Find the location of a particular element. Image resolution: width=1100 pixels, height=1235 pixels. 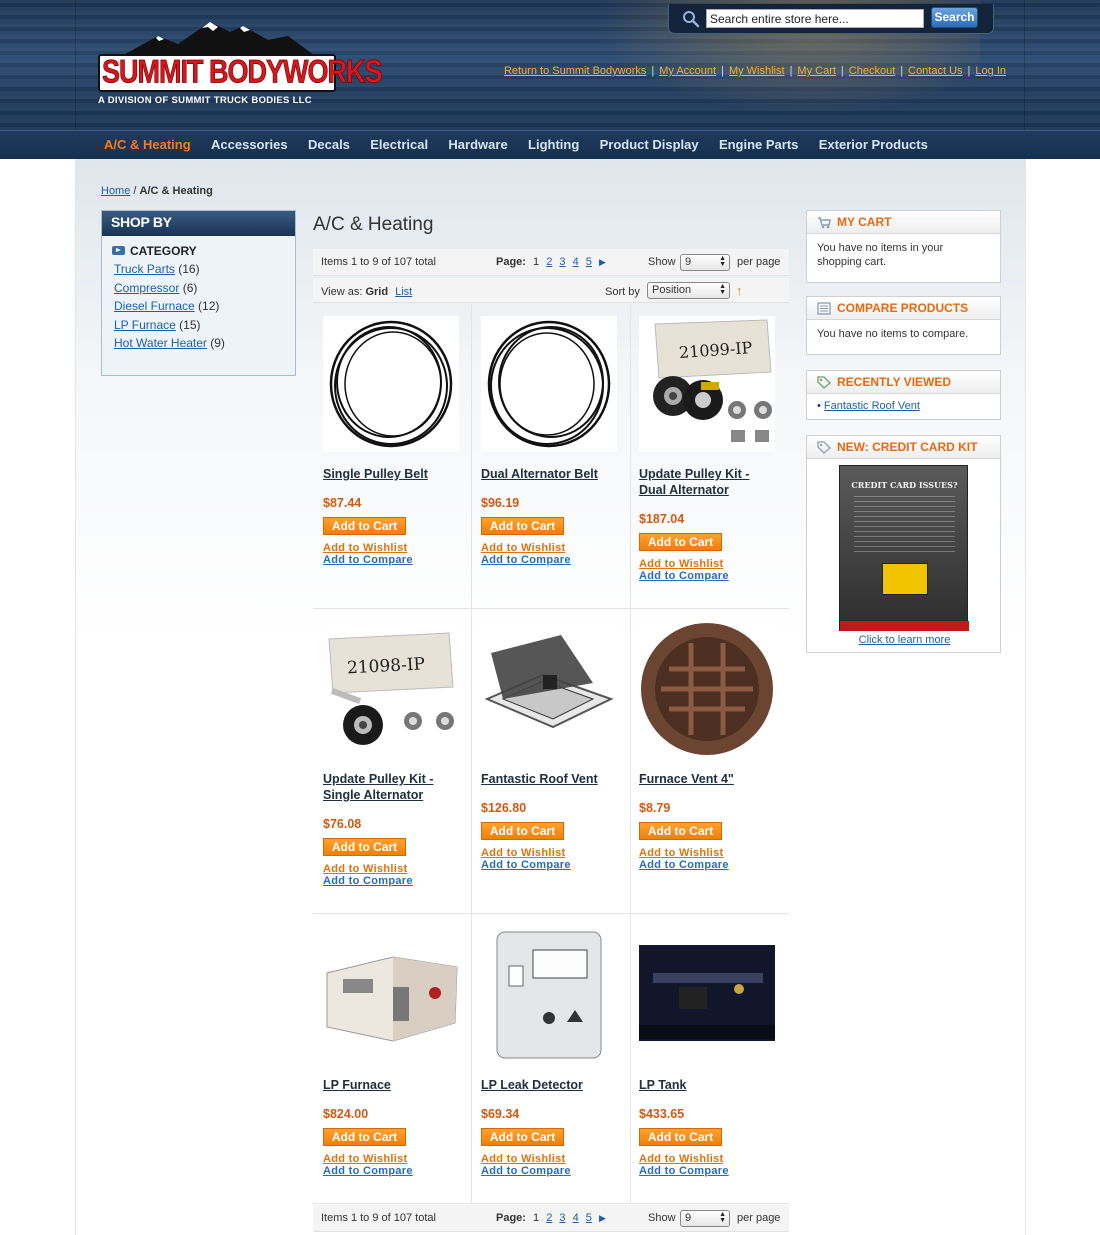

tag-icon is located at coordinates (824, 382).